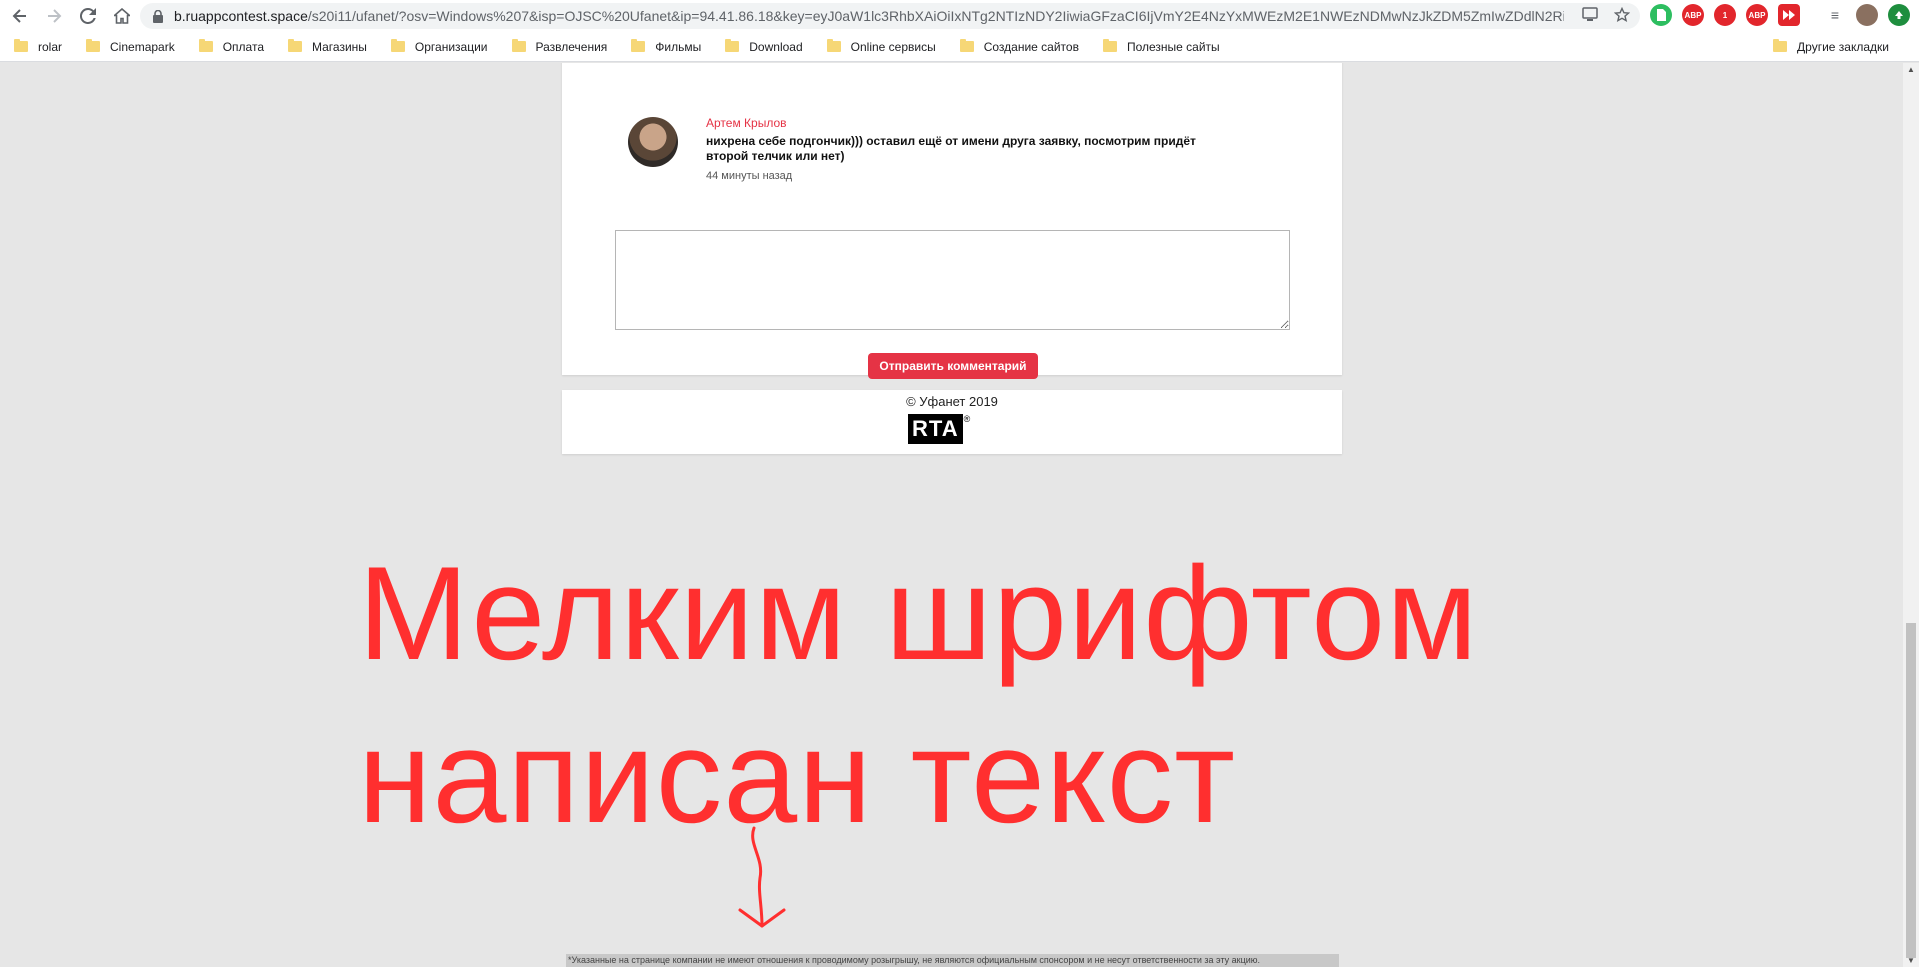 This screenshot has height=967, width=1919. What do you see at coordinates (935, 429) in the screenshot?
I see `rta-logo-text: RTA` at bounding box center [935, 429].